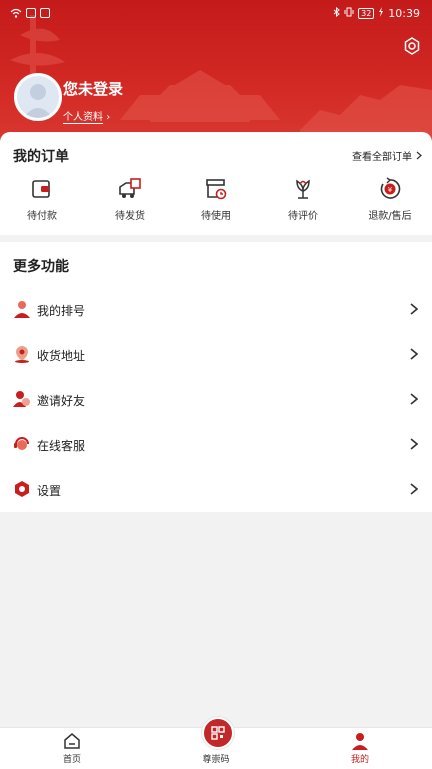 The height and width of the screenshot is (769, 432). What do you see at coordinates (42, 199) in the screenshot?
I see `order-pending-payment: 待付款` at bounding box center [42, 199].